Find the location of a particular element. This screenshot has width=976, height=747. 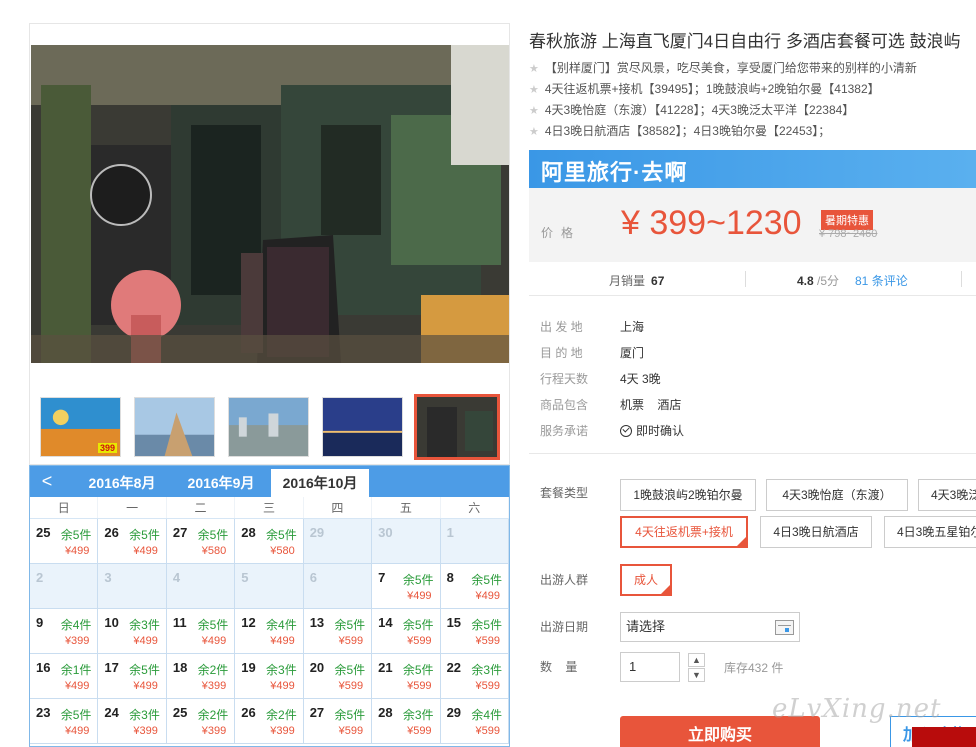

day-number: 23 is located at coordinates (43, 712).